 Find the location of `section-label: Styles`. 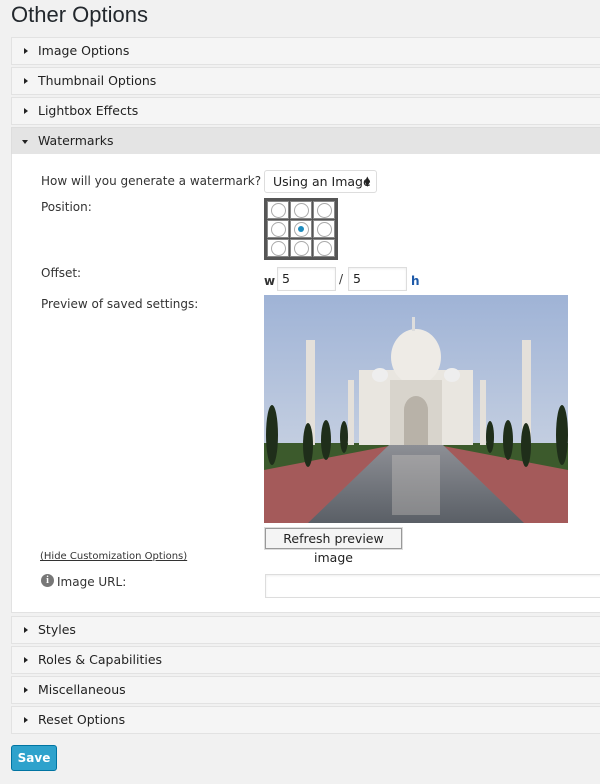

section-label: Styles is located at coordinates (57, 629).